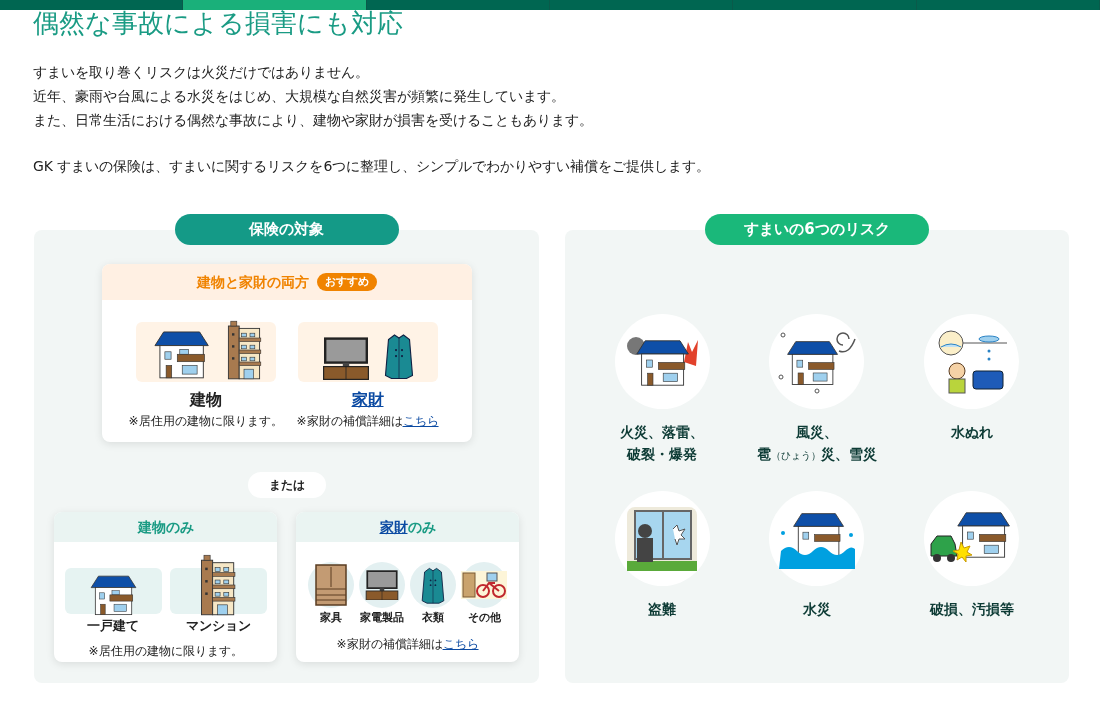 The width and height of the screenshot is (1100, 704). I want to click on bicycle-doorway-drawing, so click(484, 585).